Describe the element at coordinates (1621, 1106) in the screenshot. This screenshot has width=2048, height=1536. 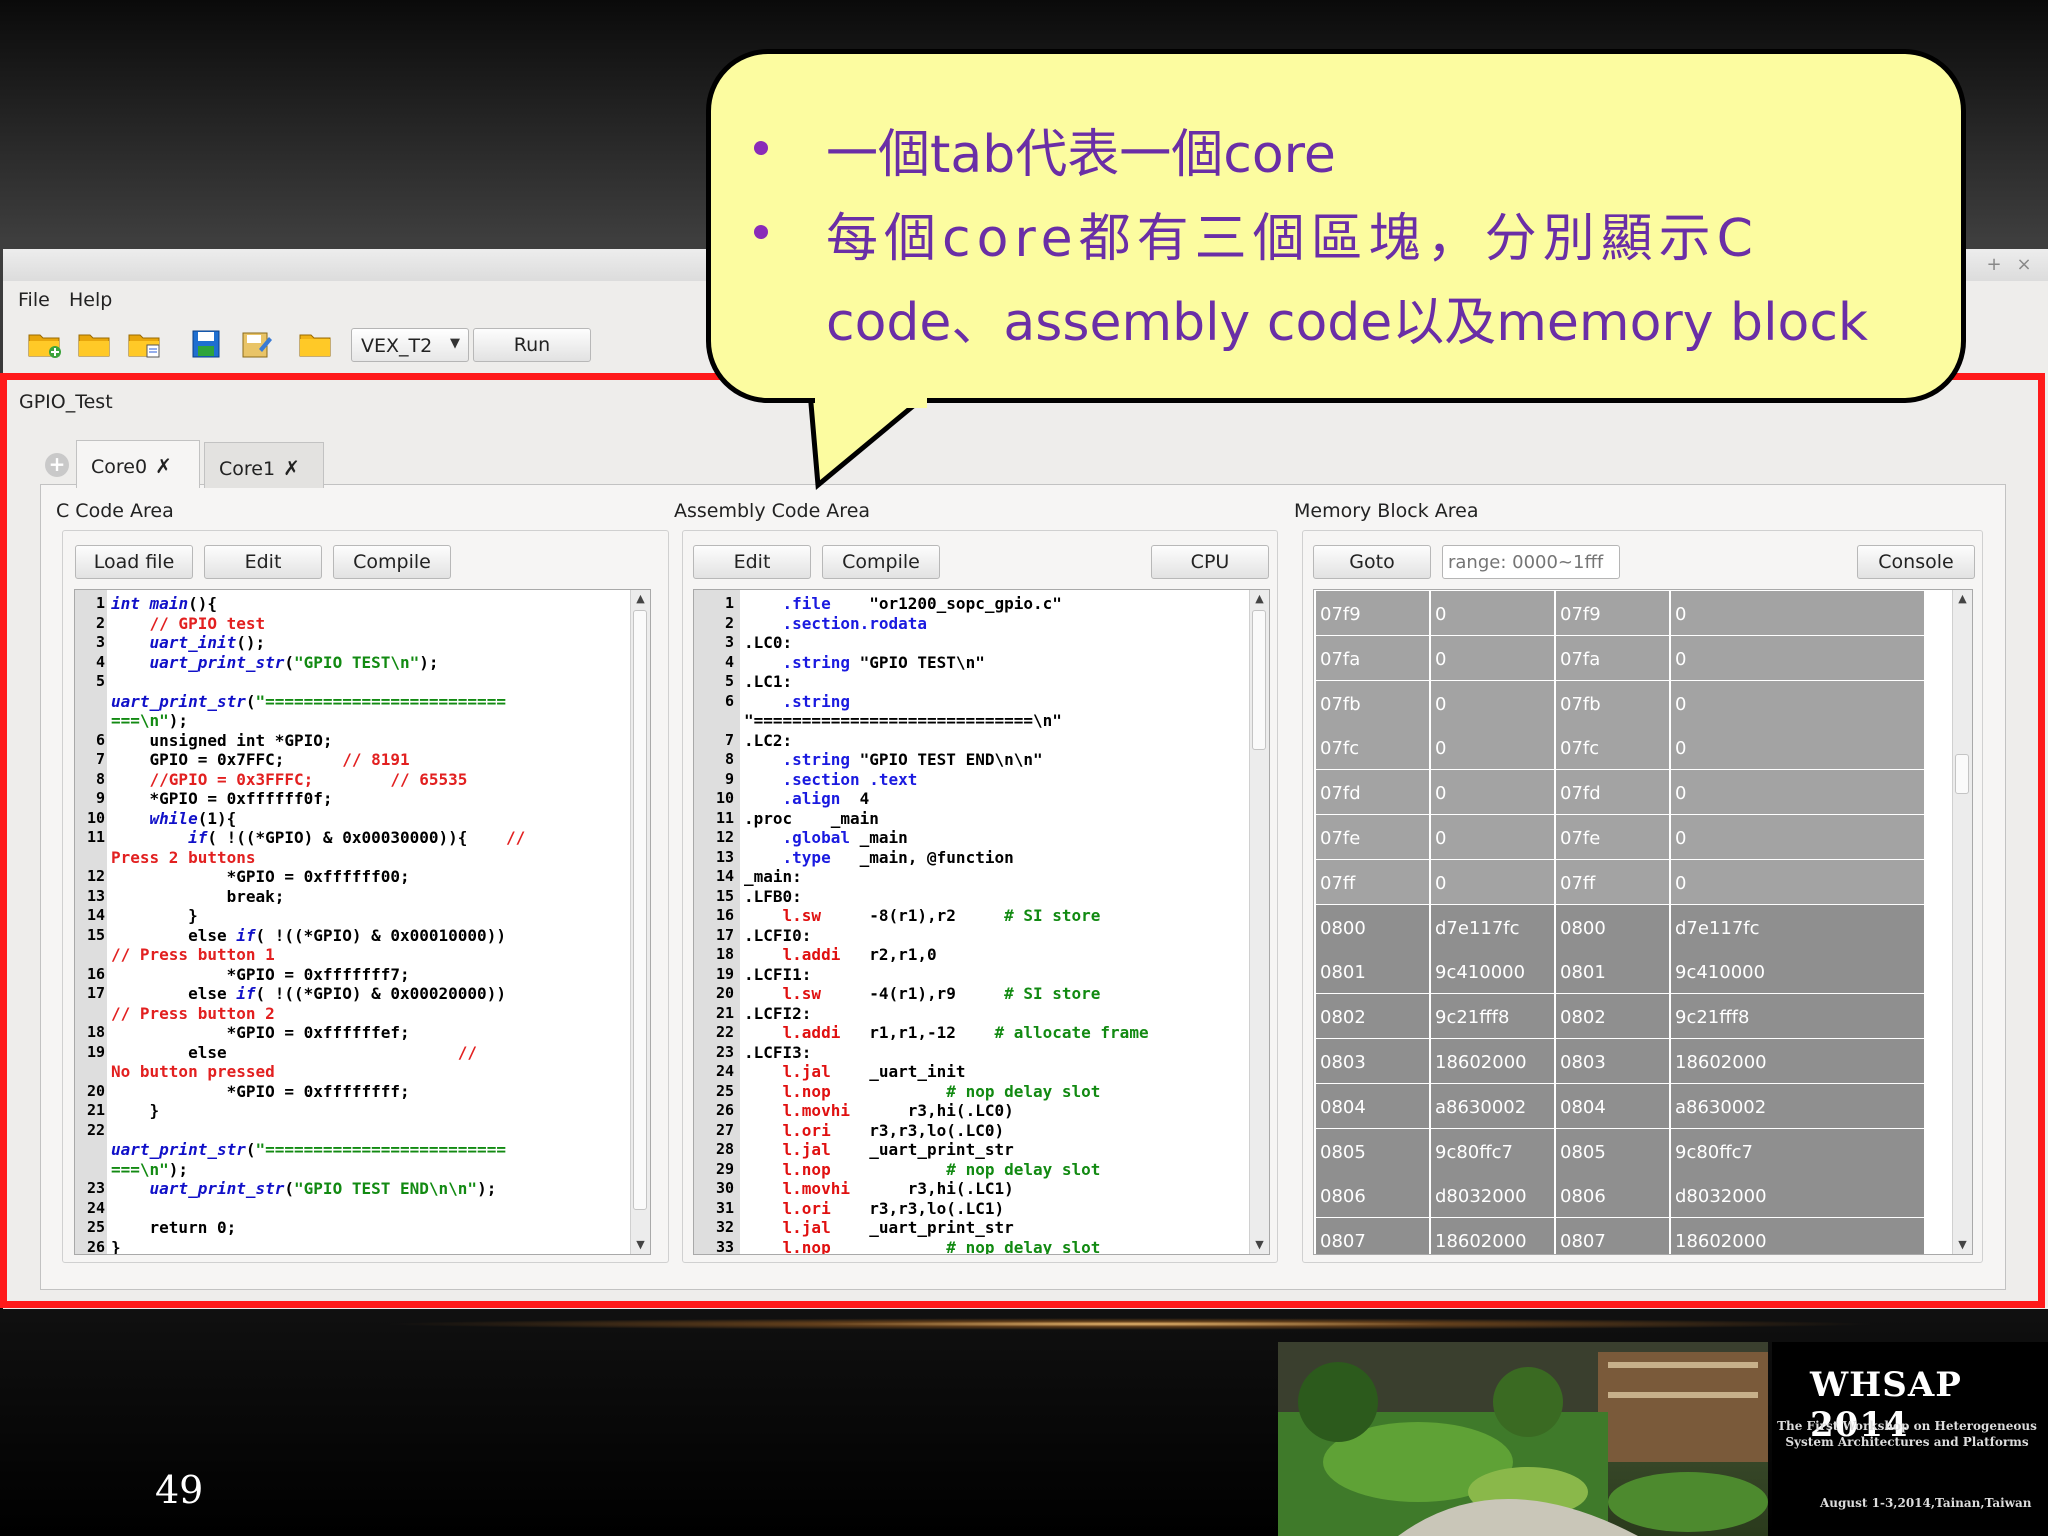
I see `memory-row: 0804 a8630002 0804 a8630002` at that location.